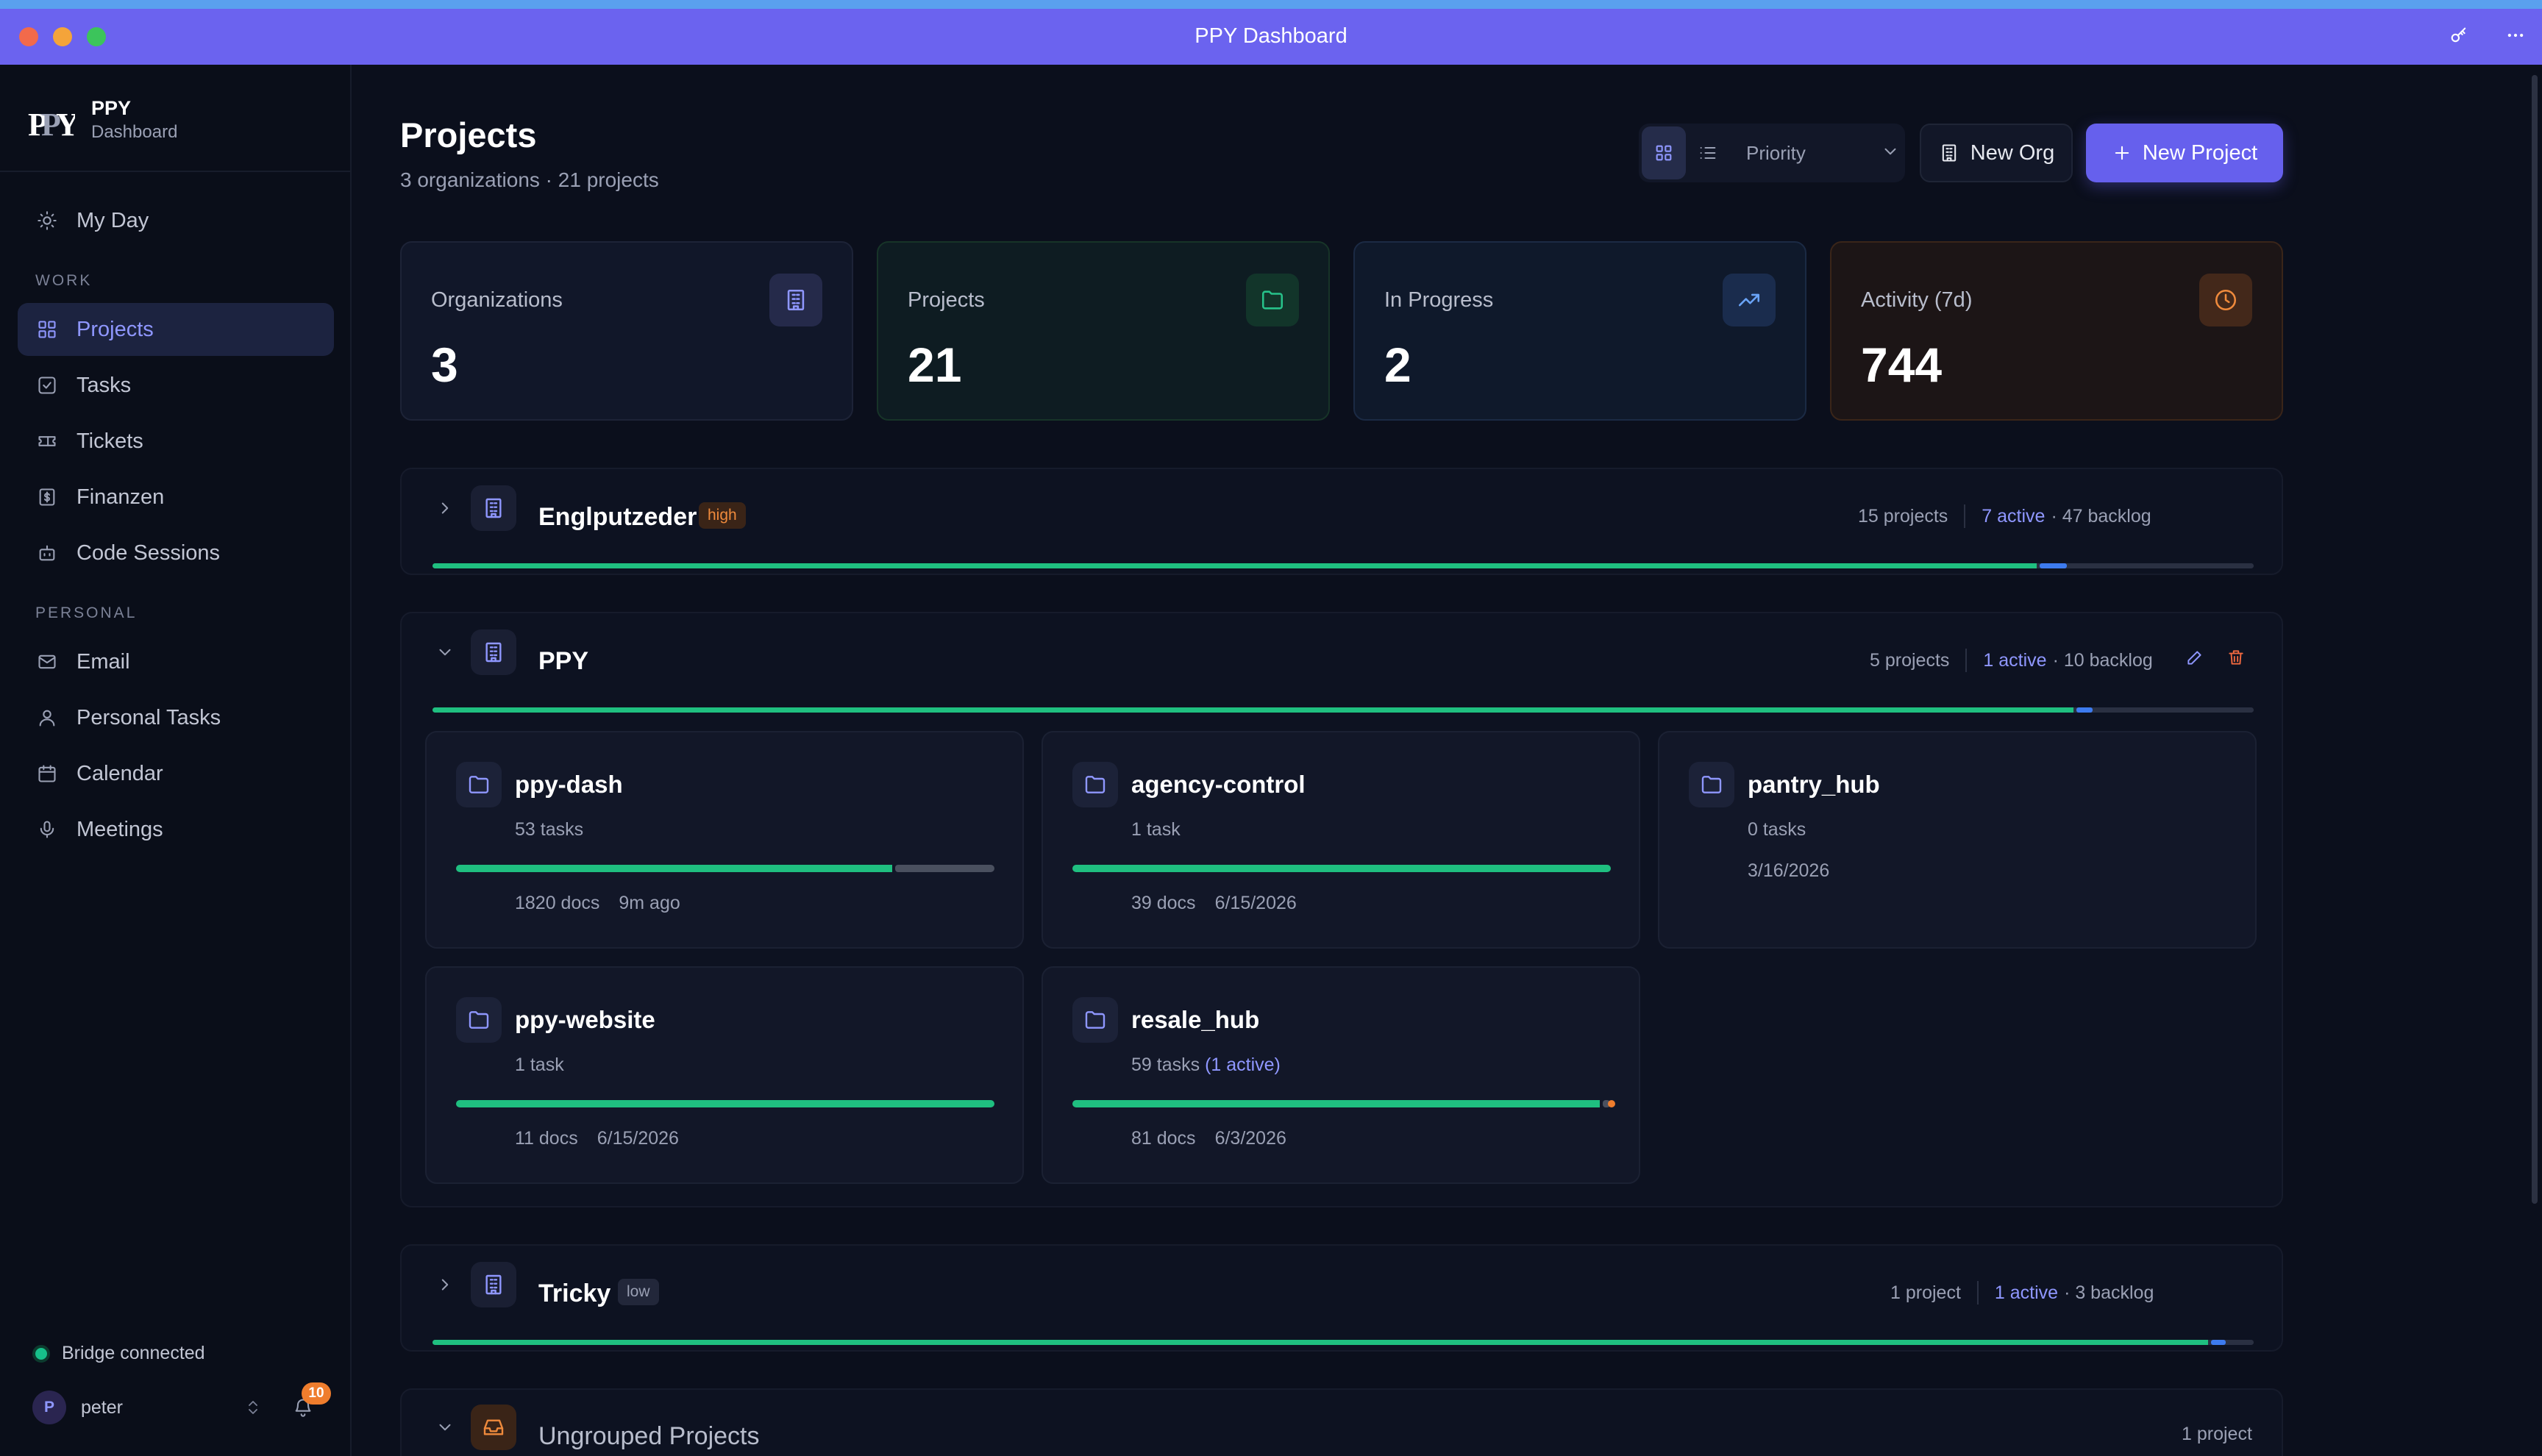  Describe the element at coordinates (104, 385) in the screenshot. I see `sidebar-item-label: Tasks` at that location.